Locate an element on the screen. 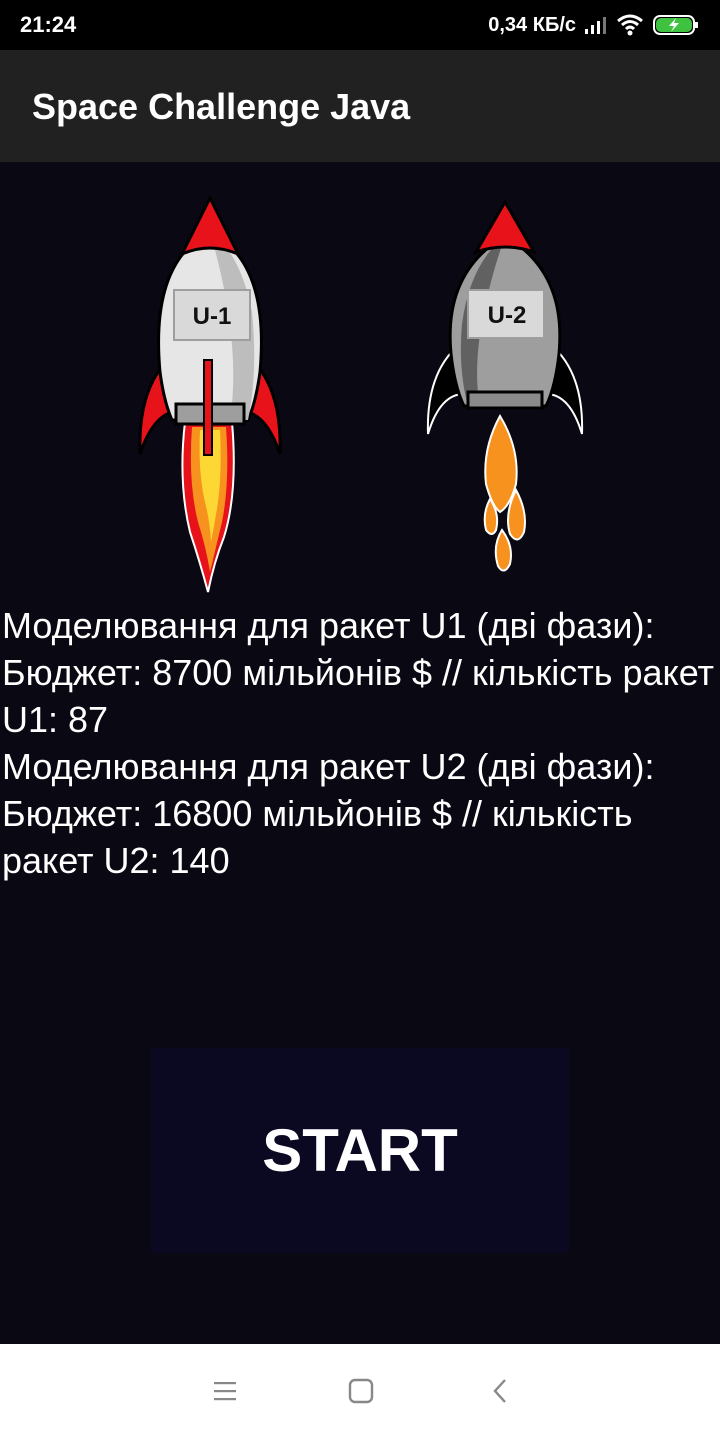 The height and width of the screenshot is (1440, 720). status-time: 21:24 is located at coordinates (48, 24).